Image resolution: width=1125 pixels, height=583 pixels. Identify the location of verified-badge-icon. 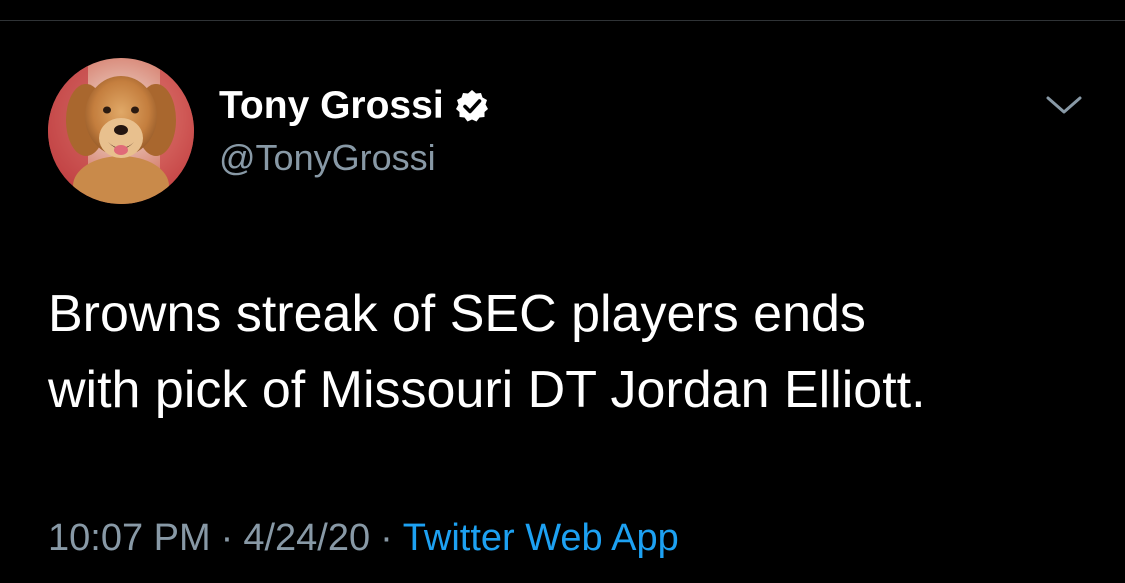
(472, 106).